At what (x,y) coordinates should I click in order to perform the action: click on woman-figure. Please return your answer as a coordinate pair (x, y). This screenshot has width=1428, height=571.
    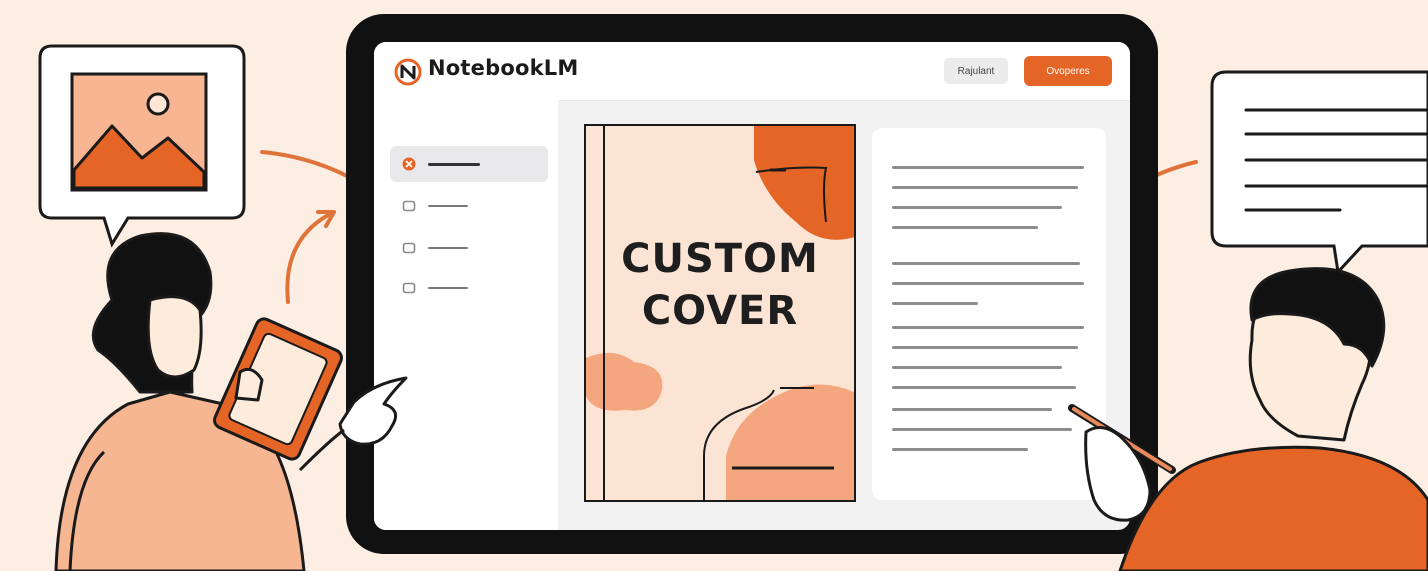
    Looking at the image, I should click on (231, 401).